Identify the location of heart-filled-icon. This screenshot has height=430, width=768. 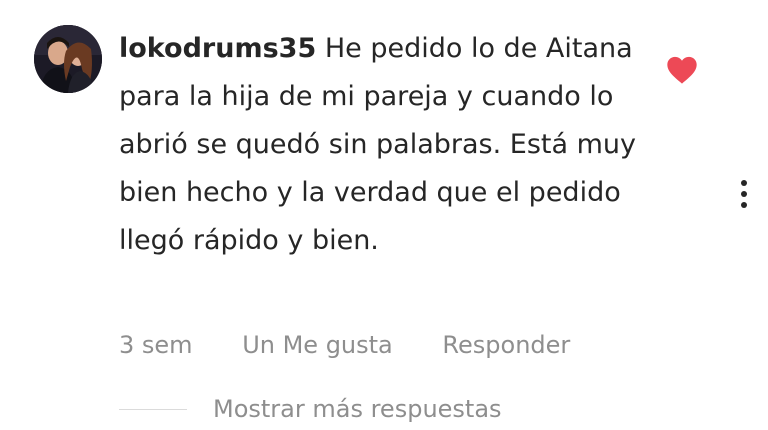
(682, 70).